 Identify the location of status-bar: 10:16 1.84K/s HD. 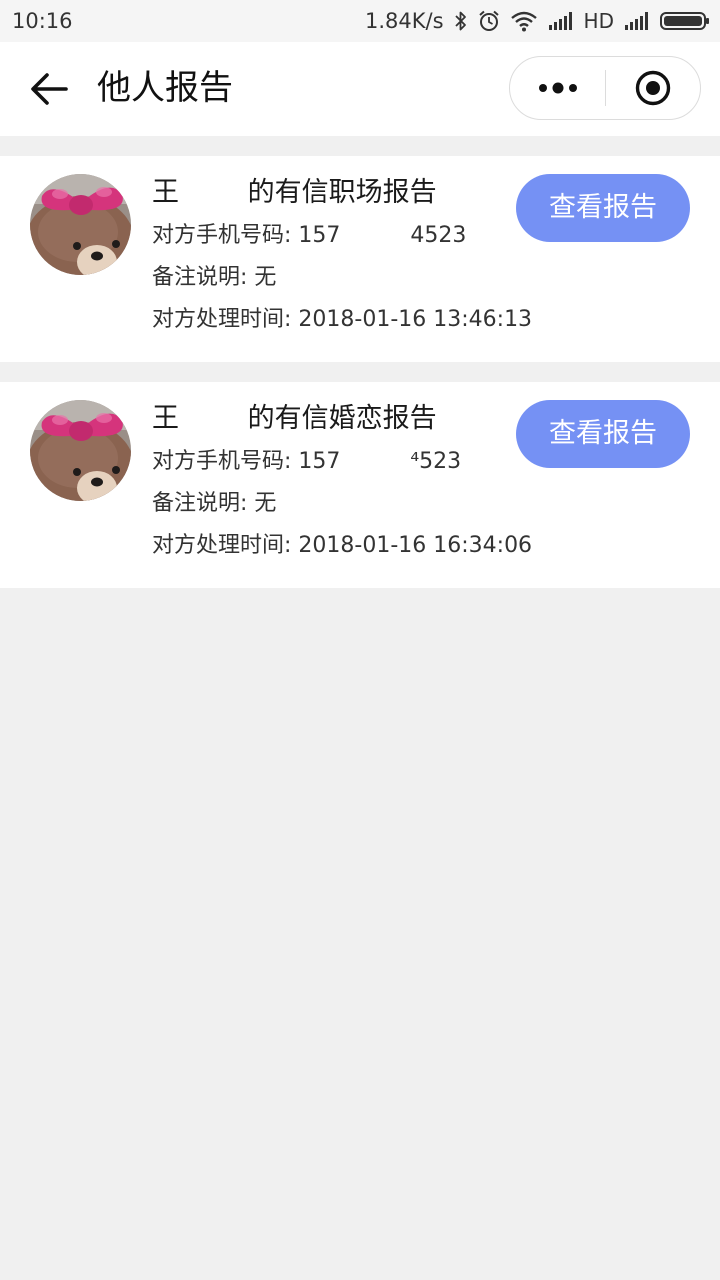
(360, 21).